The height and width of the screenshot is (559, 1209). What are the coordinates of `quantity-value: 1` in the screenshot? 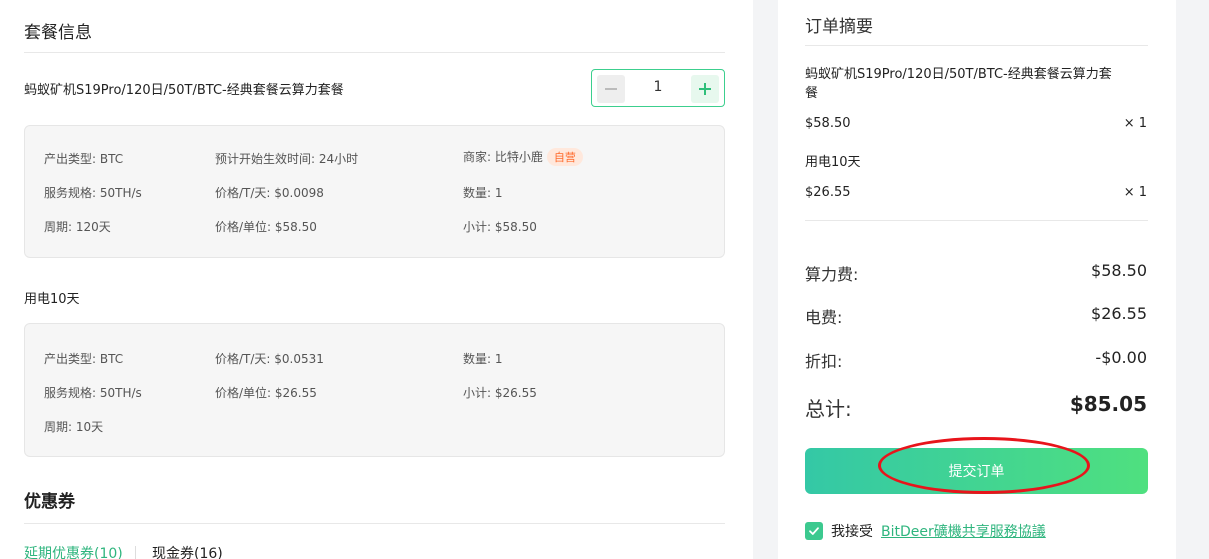 It's located at (658, 87).